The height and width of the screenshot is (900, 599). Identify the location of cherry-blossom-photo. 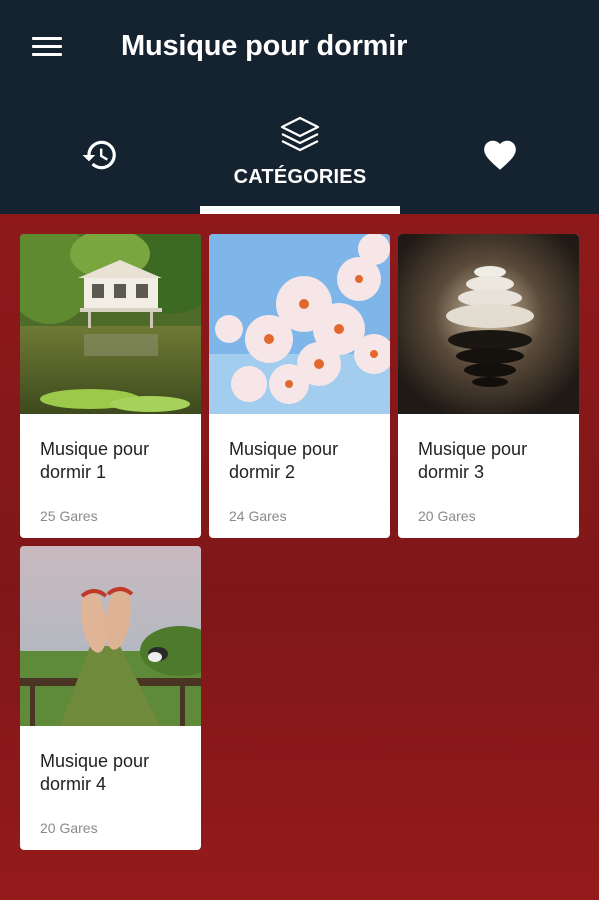
(299, 324).